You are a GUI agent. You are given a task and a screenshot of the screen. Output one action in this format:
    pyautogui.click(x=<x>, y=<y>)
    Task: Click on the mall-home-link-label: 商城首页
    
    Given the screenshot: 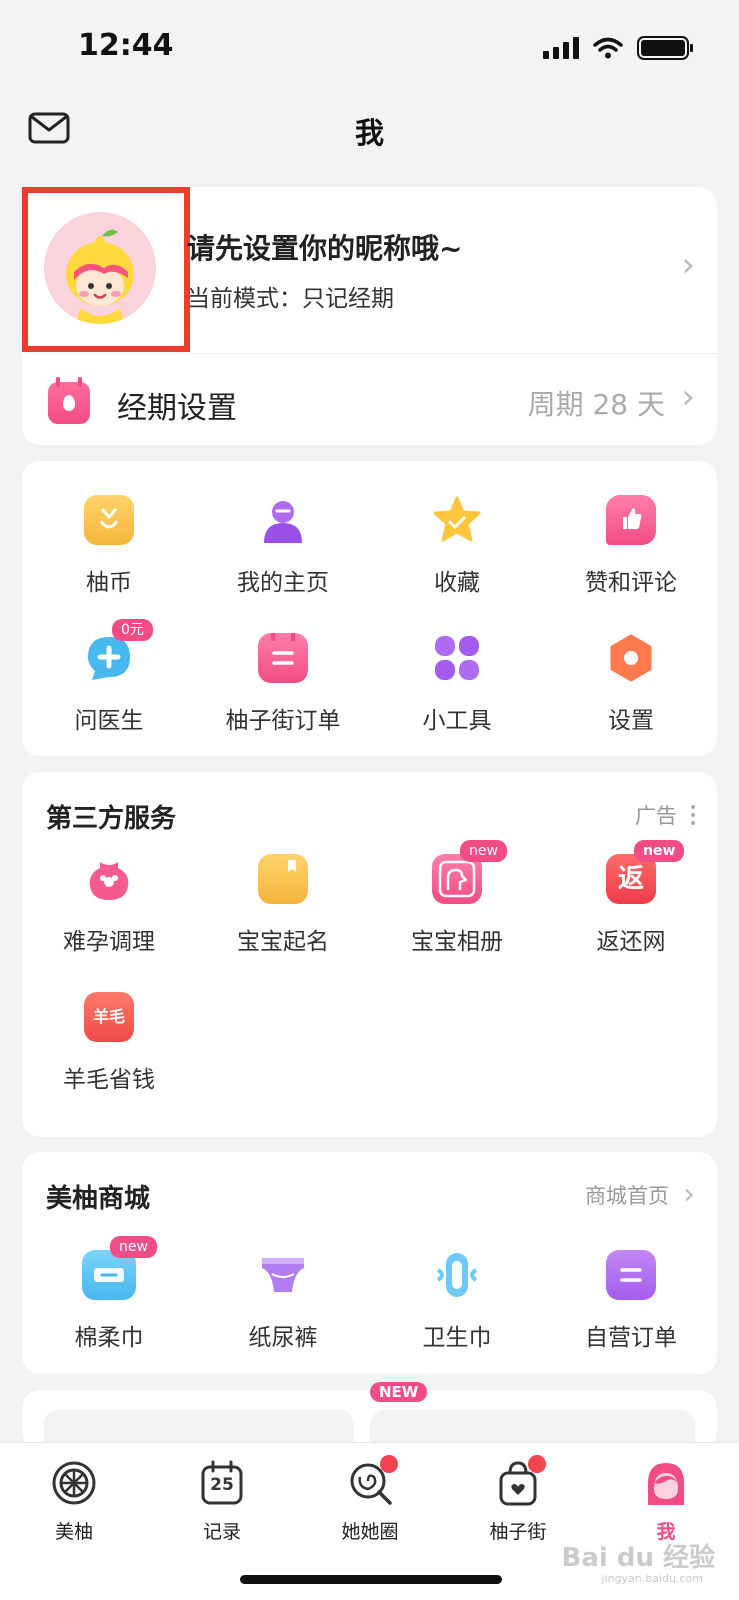 What is the action you would take?
    pyautogui.click(x=627, y=1196)
    